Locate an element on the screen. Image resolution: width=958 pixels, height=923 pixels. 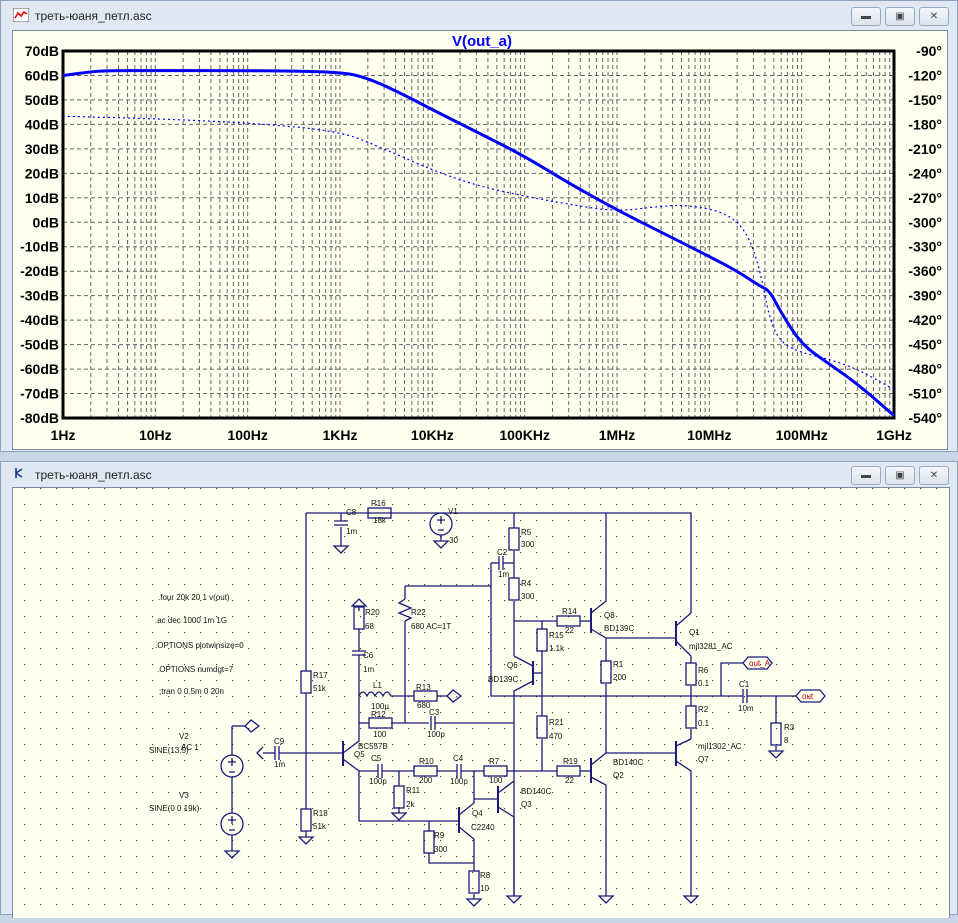
r5-name-label: R5 is located at coordinates (526, 532).